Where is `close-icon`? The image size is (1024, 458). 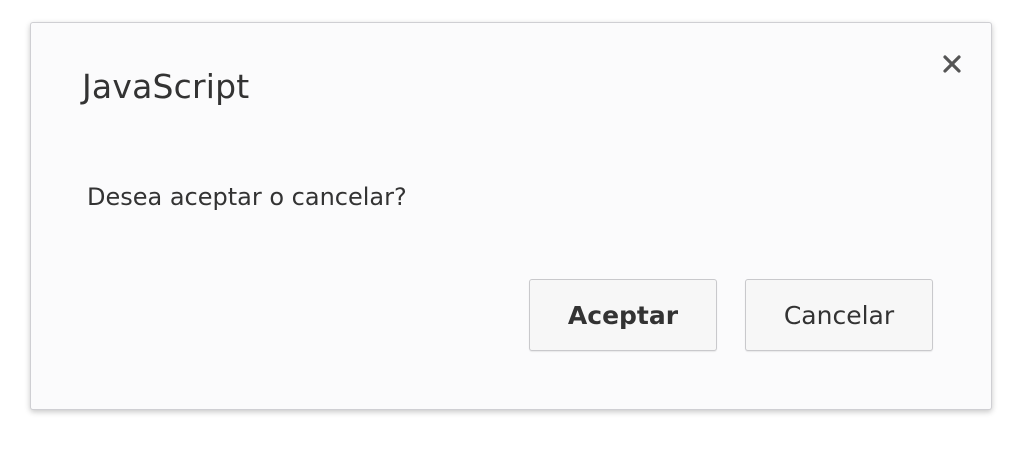 close-icon is located at coordinates (952, 64).